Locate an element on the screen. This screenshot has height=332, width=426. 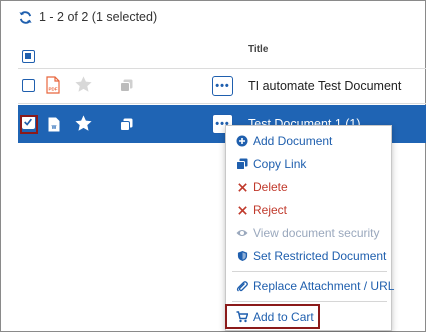
word-label: W is located at coordinates (54, 128).